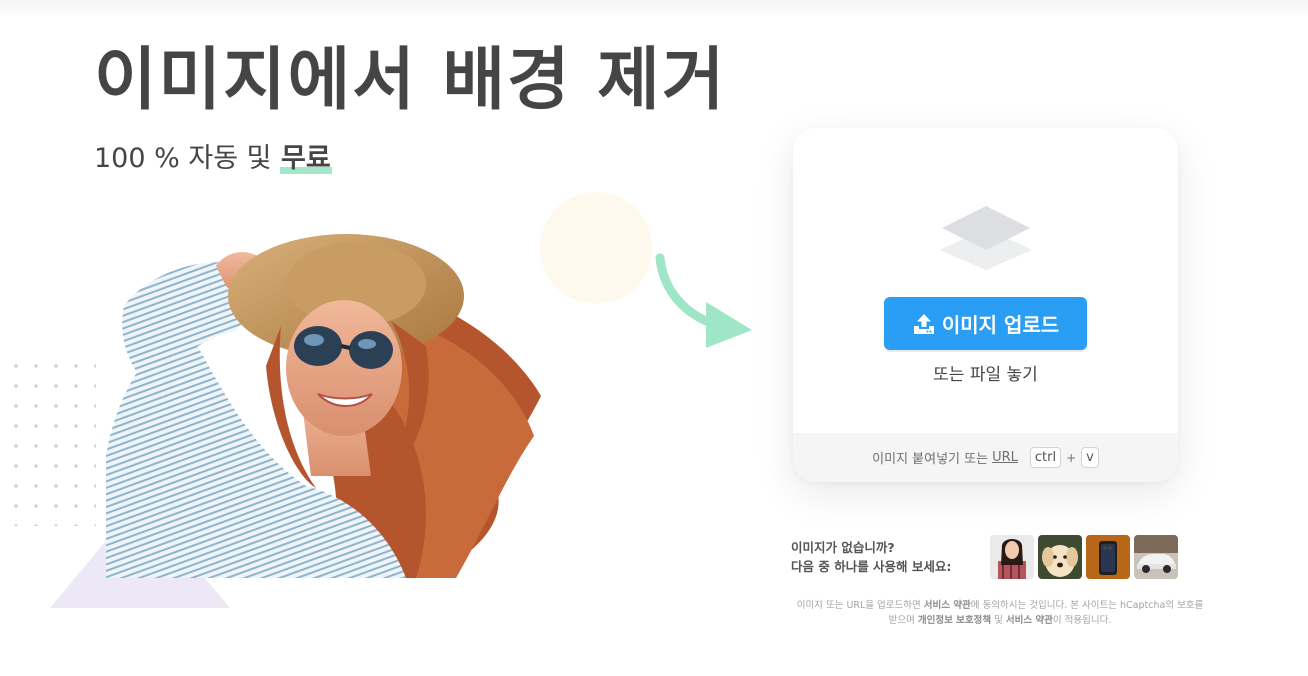 This screenshot has height=676, width=1308. What do you see at coordinates (654, 9) in the screenshot?
I see `top-shade` at bounding box center [654, 9].